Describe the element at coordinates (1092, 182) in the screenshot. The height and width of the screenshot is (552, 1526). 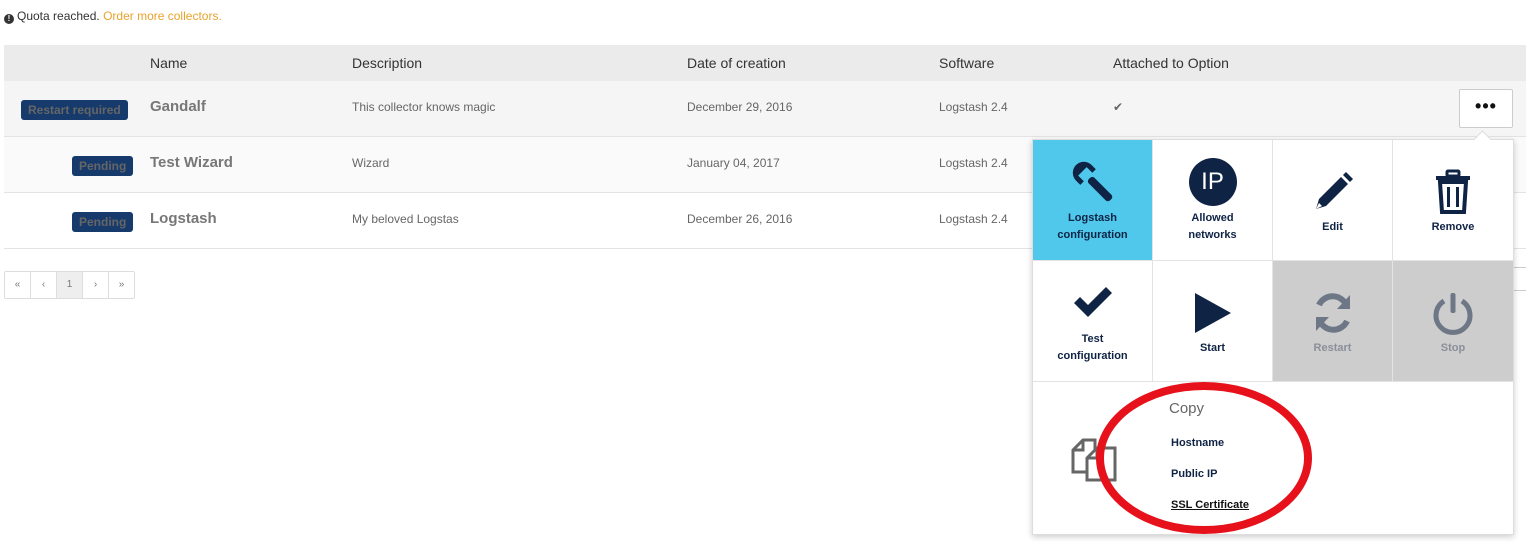
I see `wrench-icon` at that location.